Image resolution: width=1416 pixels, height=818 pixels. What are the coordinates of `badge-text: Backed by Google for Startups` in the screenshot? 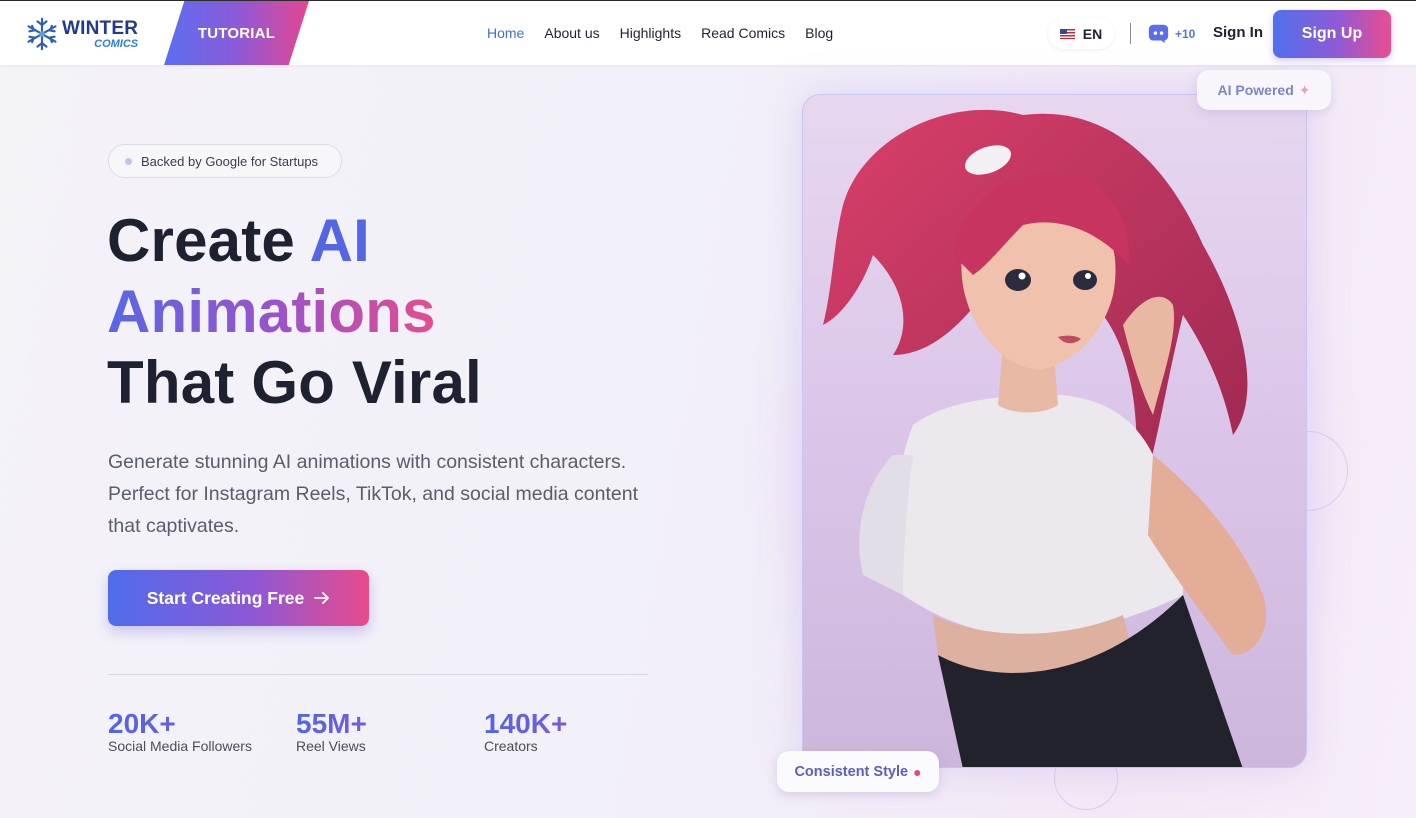 It's located at (230, 161).